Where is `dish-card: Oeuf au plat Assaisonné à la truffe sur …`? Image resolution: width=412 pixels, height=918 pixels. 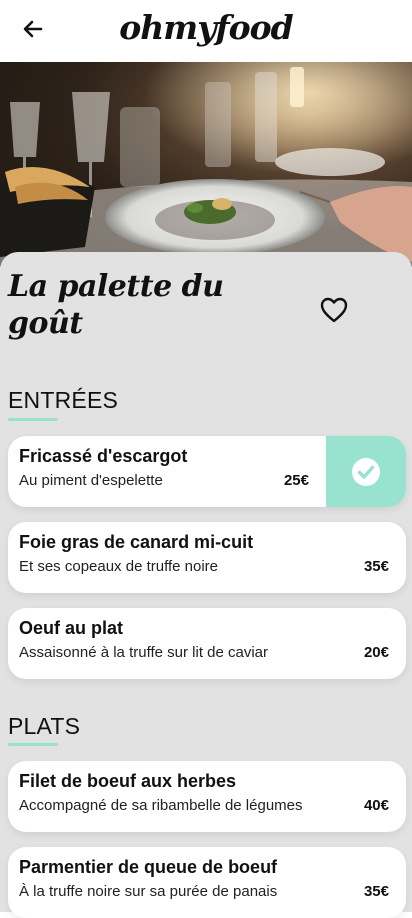
dish-card: Oeuf au plat Assaisonné à la truffe sur … is located at coordinates (207, 643).